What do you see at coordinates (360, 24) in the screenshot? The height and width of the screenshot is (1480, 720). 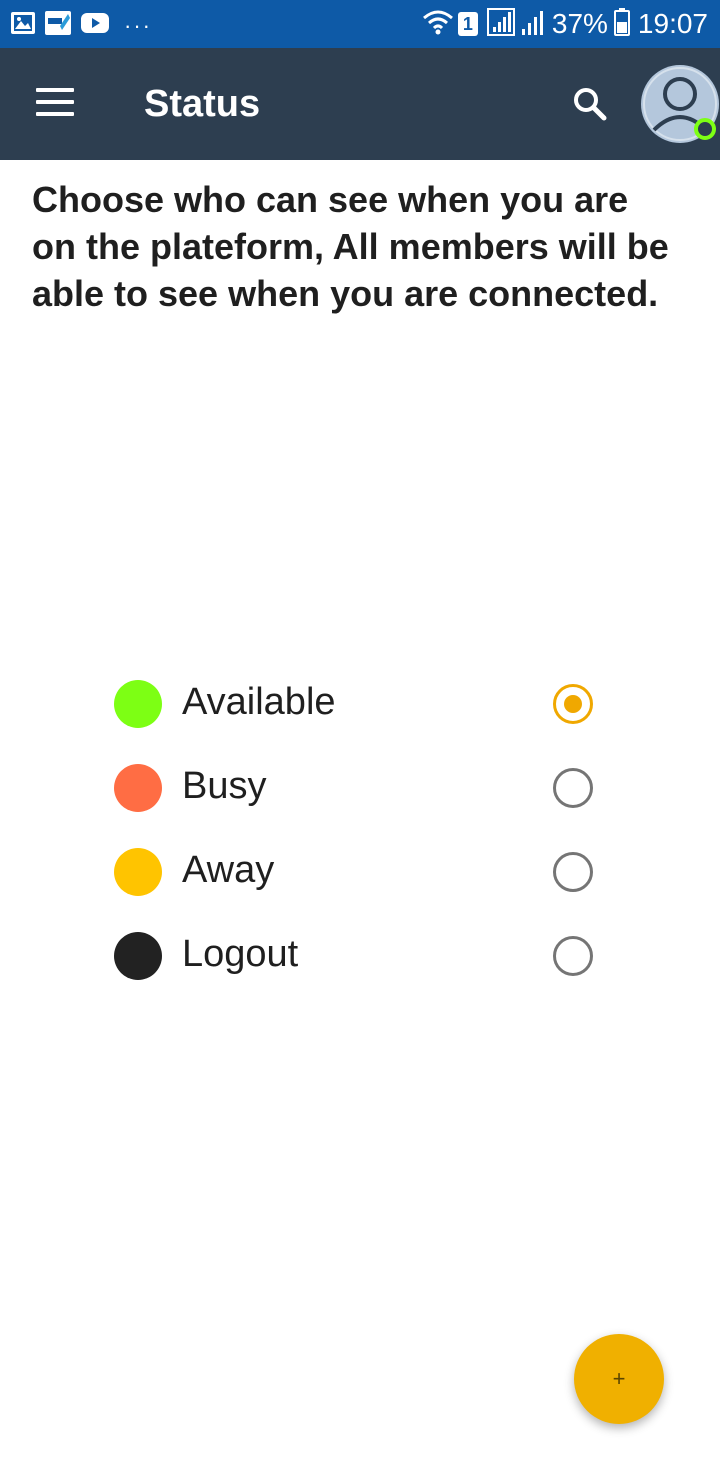 I see `system-status-bar: ··· 1 37% 19:07` at bounding box center [360, 24].